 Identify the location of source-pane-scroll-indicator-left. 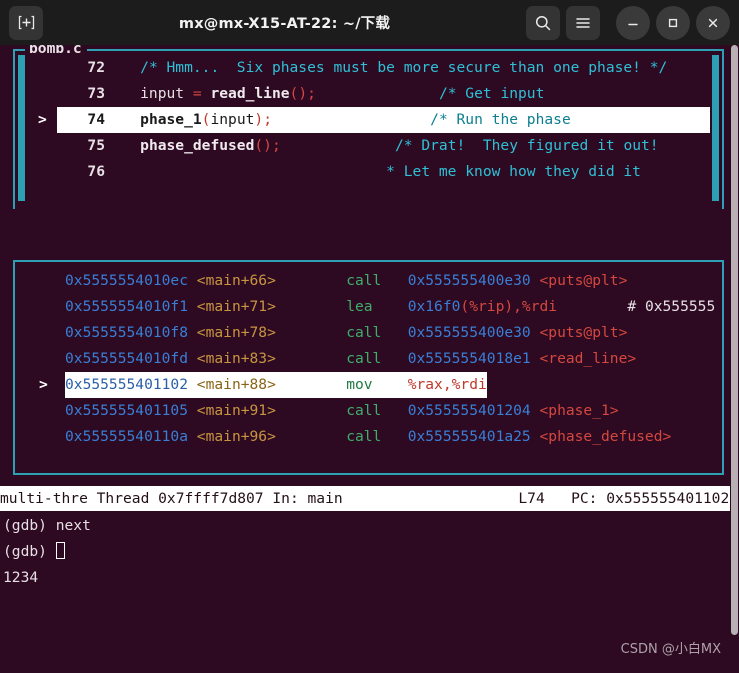
(21, 128).